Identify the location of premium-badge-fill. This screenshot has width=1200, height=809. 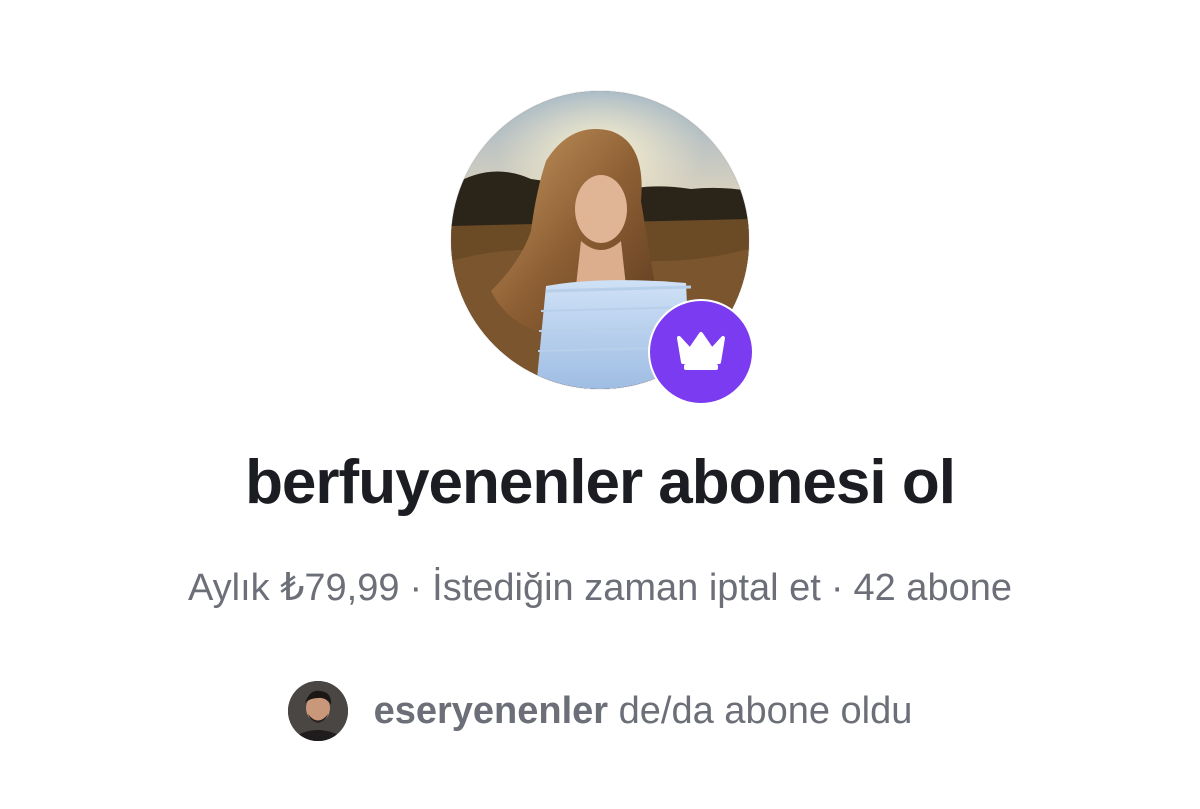
(701, 352).